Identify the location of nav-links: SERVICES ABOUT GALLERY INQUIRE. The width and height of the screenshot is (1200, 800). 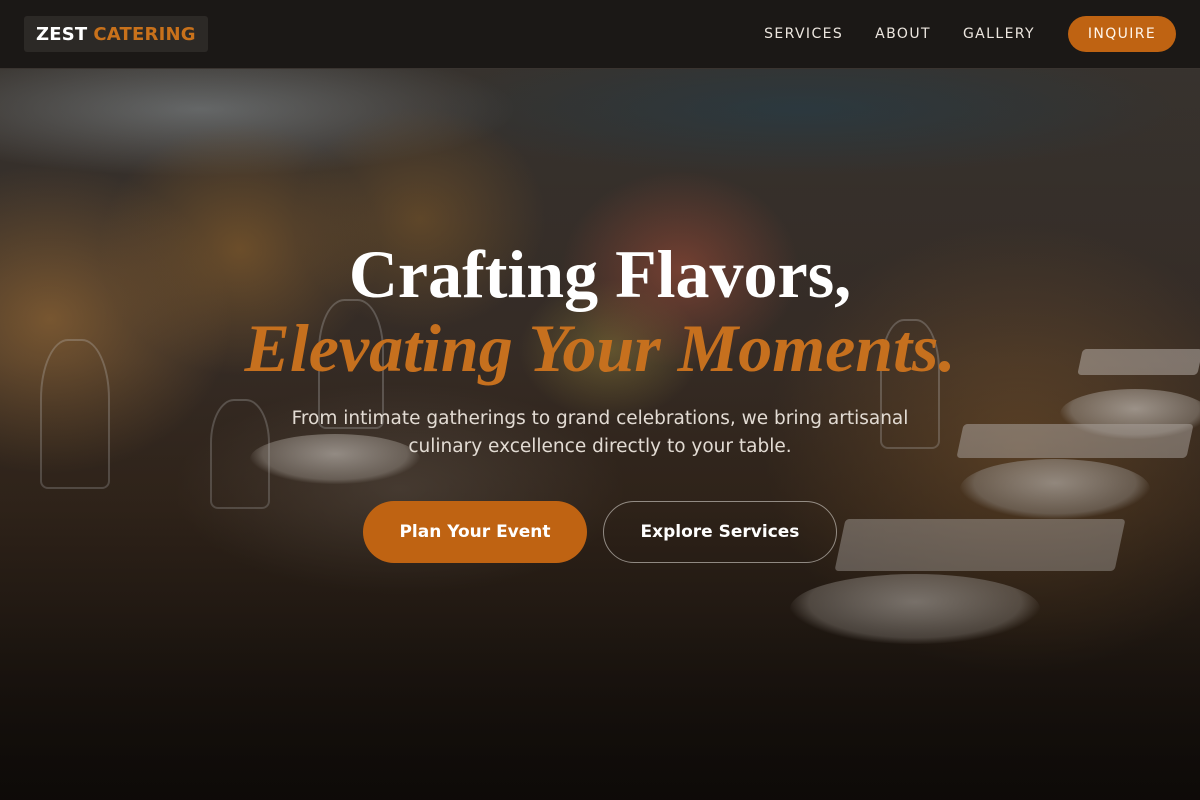
(954, 34).